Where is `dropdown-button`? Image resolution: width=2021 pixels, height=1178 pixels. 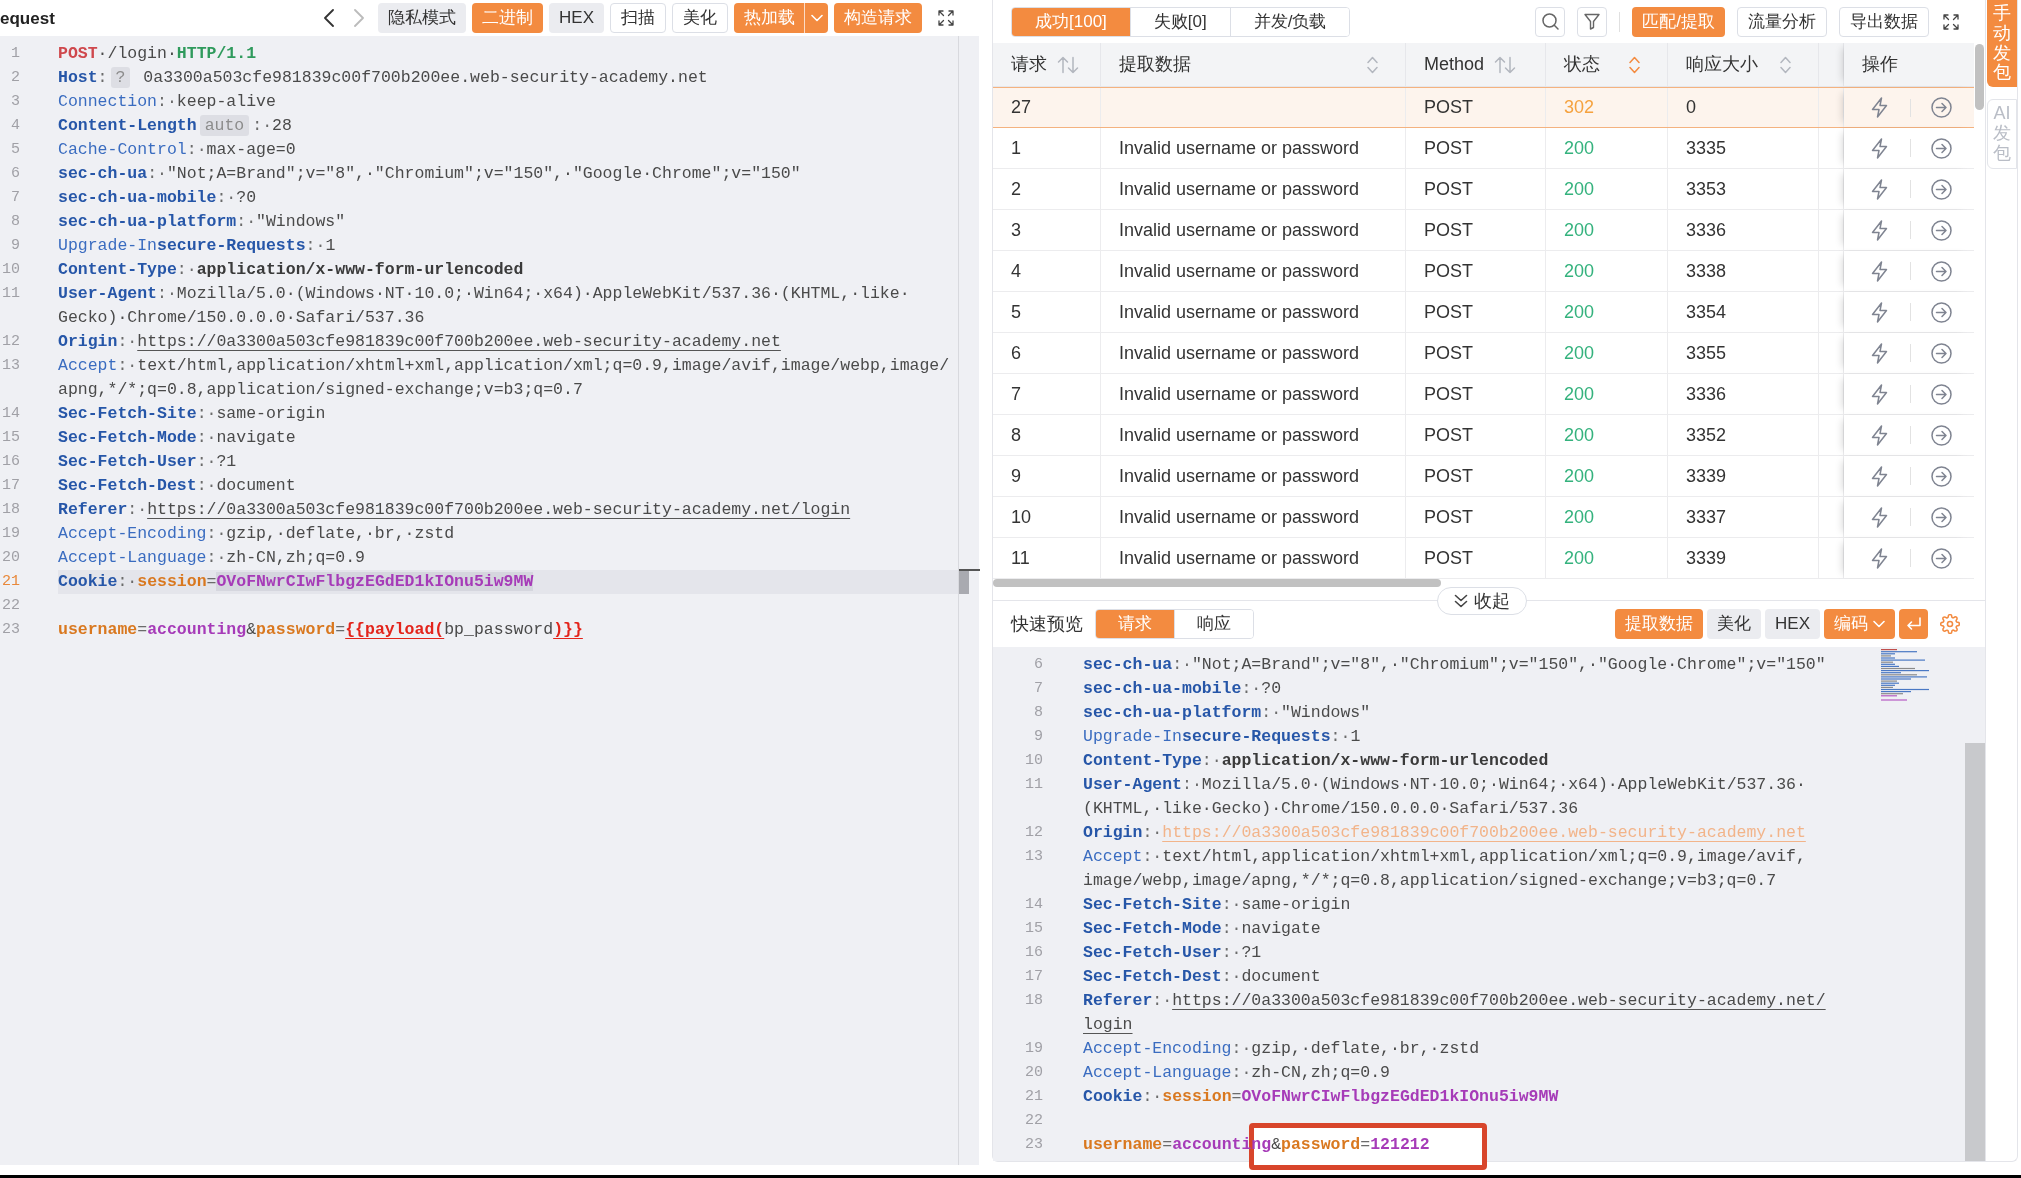 dropdown-button is located at coordinates (816, 18).